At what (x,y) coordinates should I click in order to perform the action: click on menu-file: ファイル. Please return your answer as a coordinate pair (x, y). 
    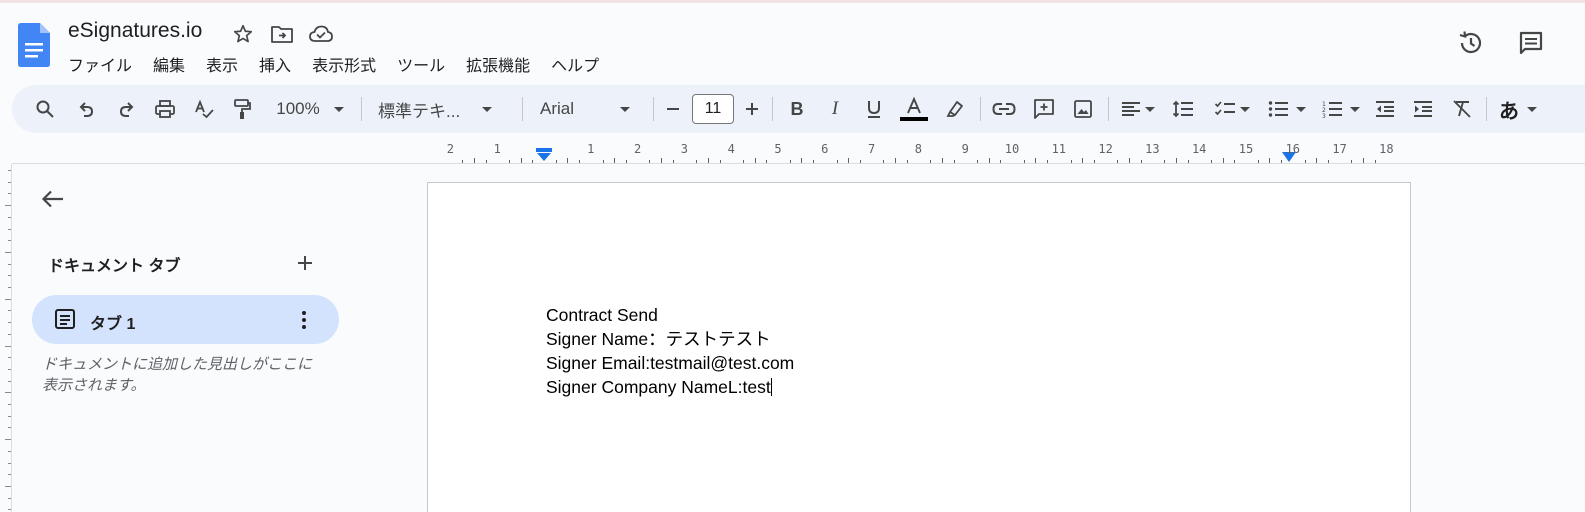
    Looking at the image, I should click on (100, 64).